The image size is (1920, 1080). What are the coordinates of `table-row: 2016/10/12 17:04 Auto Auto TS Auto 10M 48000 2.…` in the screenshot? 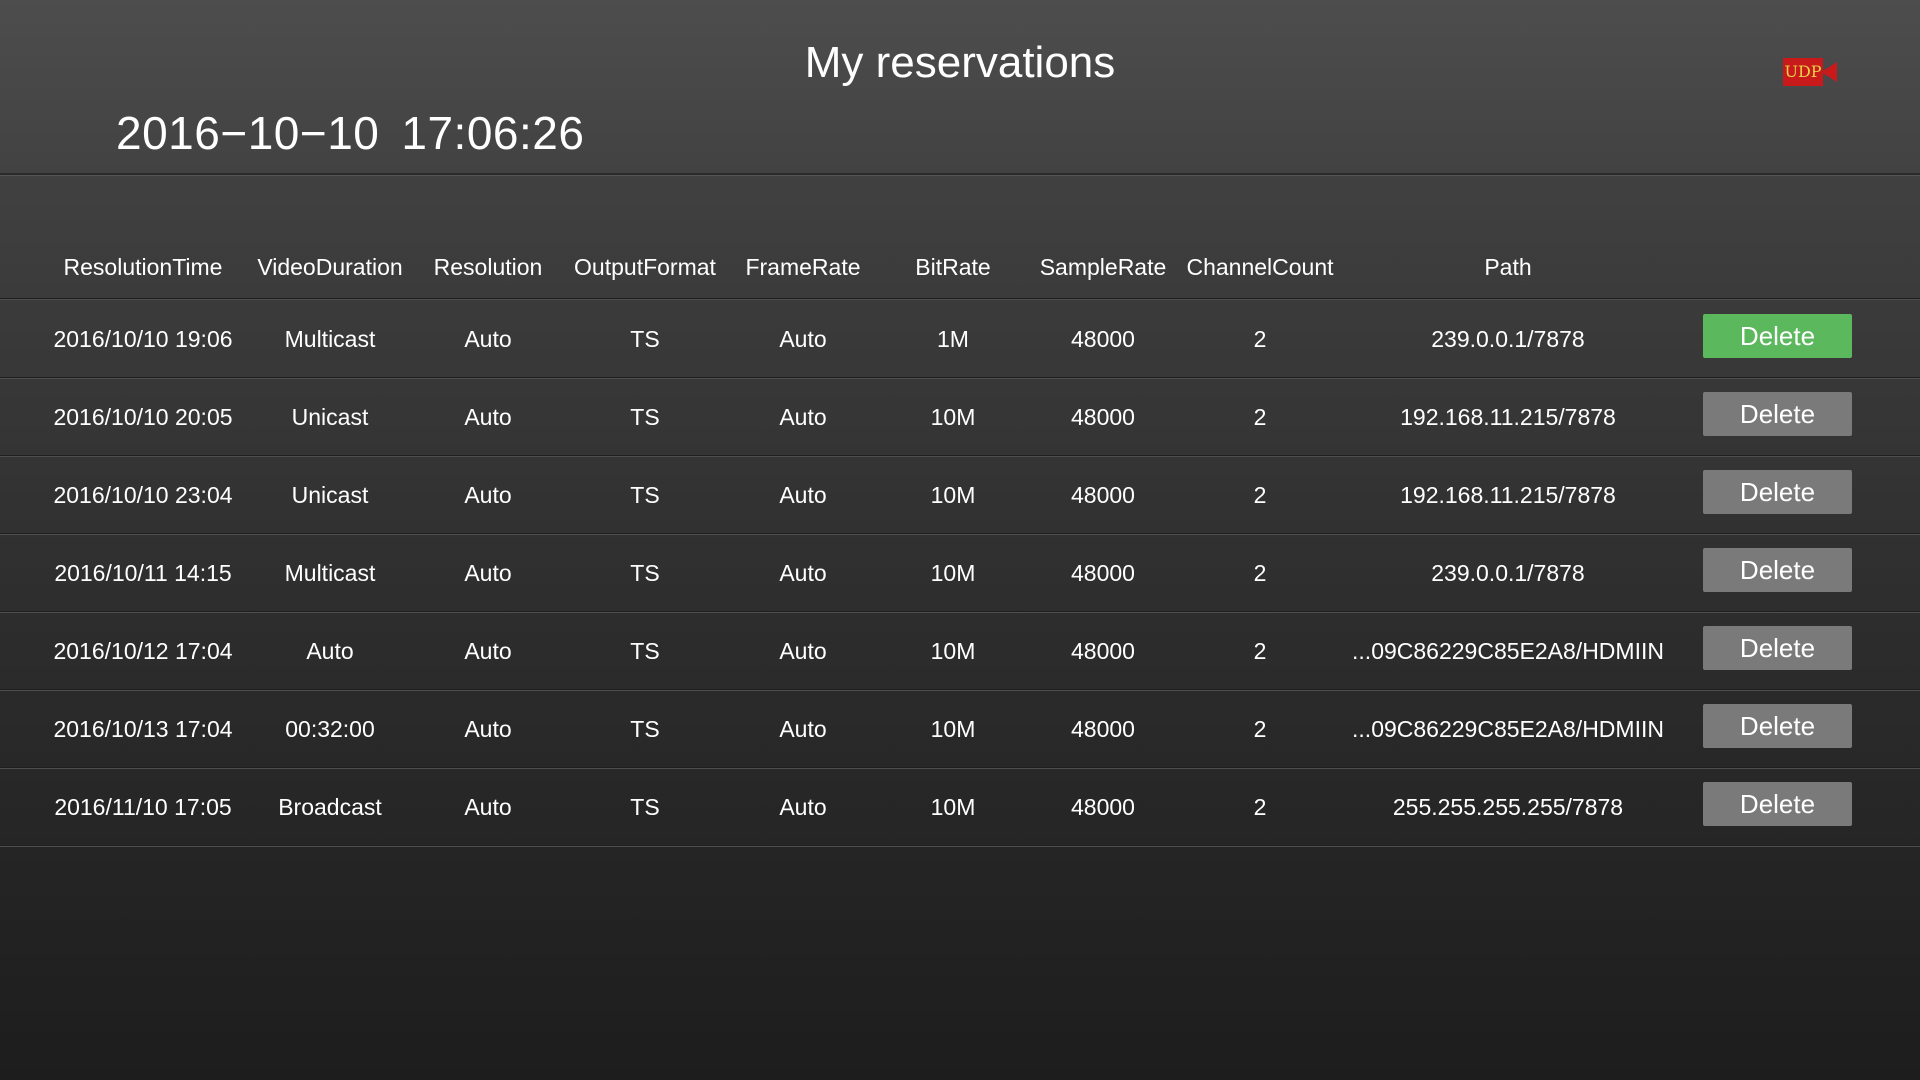 It's located at (960, 651).